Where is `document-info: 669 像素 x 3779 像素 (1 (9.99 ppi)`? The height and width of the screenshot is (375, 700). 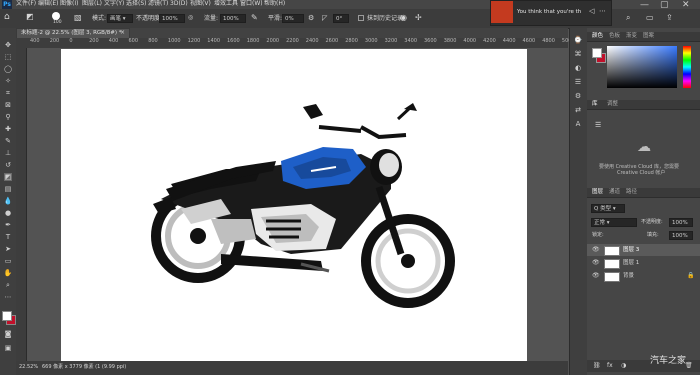 document-info: 669 像素 x 3779 像素 (1 (9.99 ppi) is located at coordinates (84, 367).